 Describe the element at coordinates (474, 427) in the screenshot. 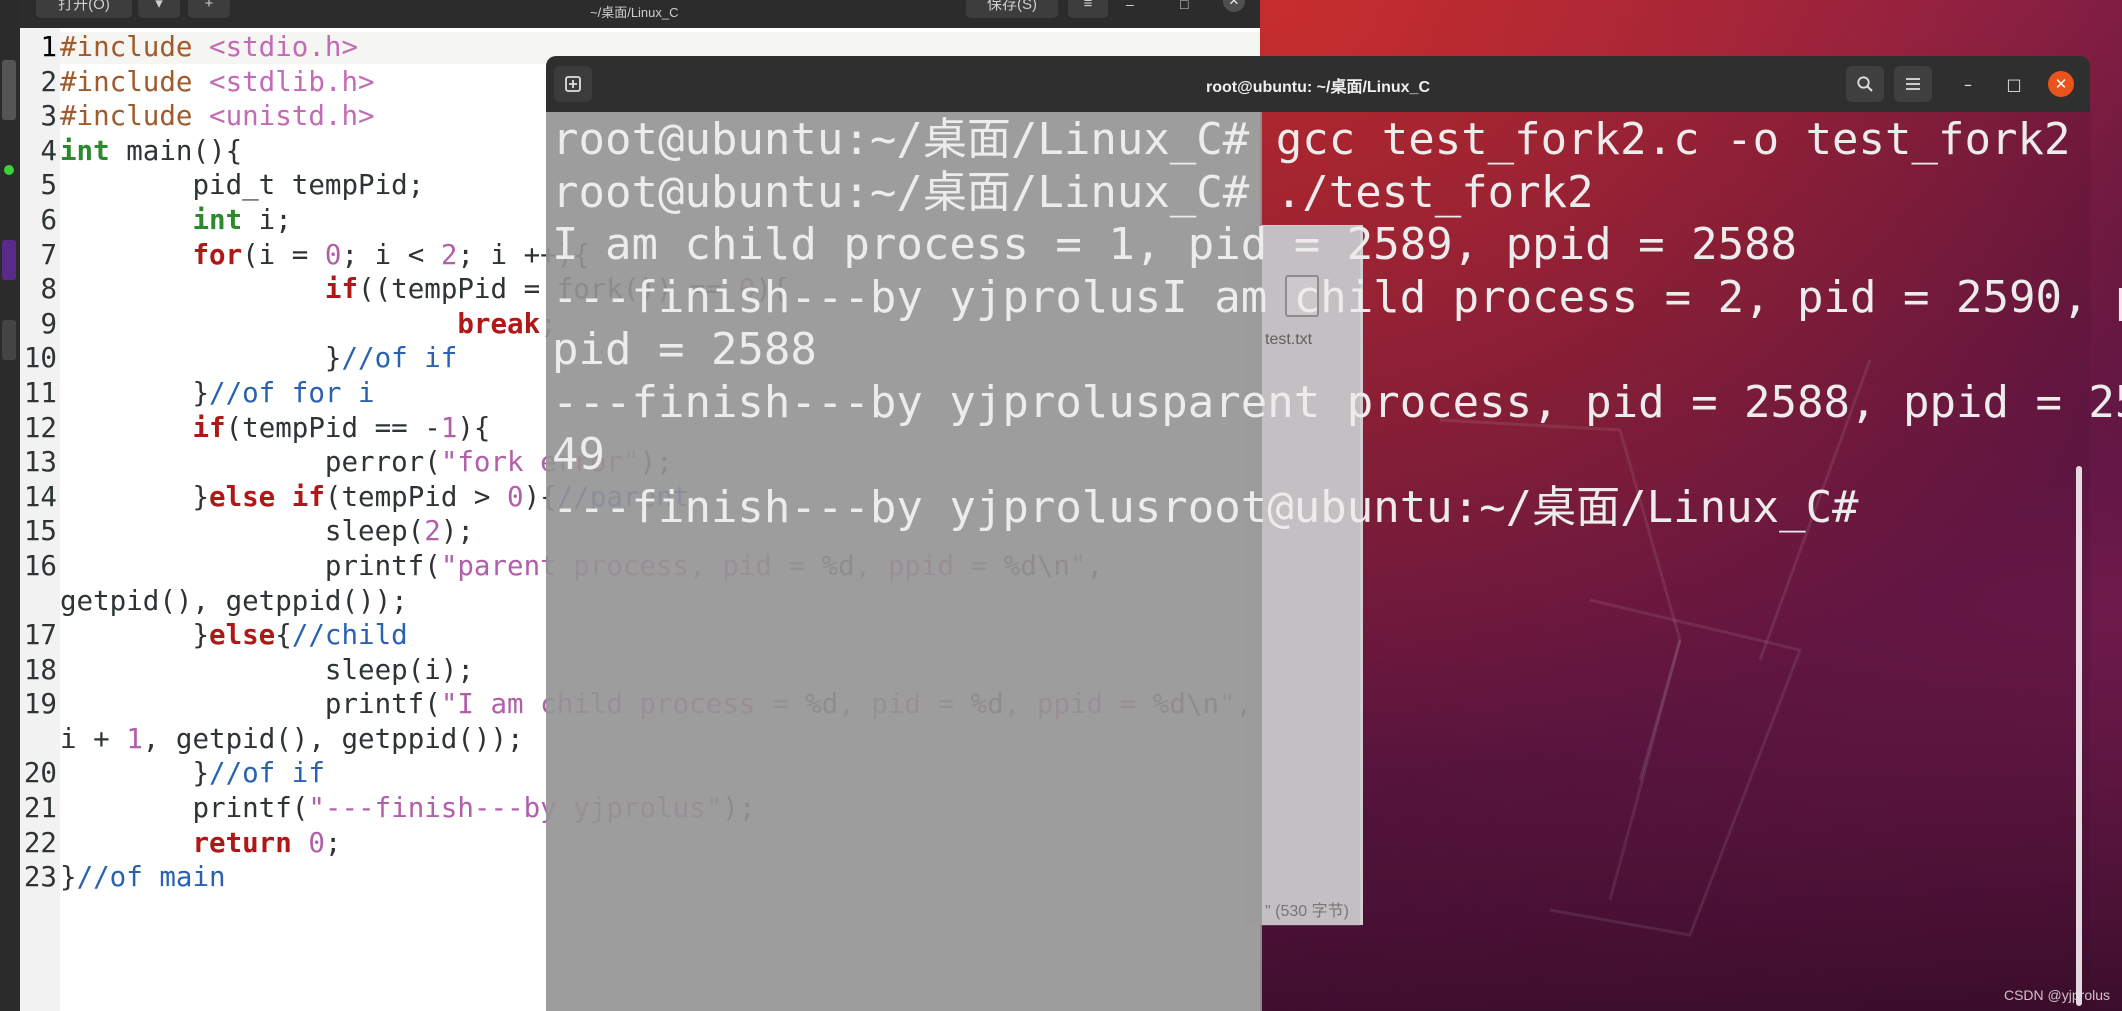

I see `code-token: ){` at that location.